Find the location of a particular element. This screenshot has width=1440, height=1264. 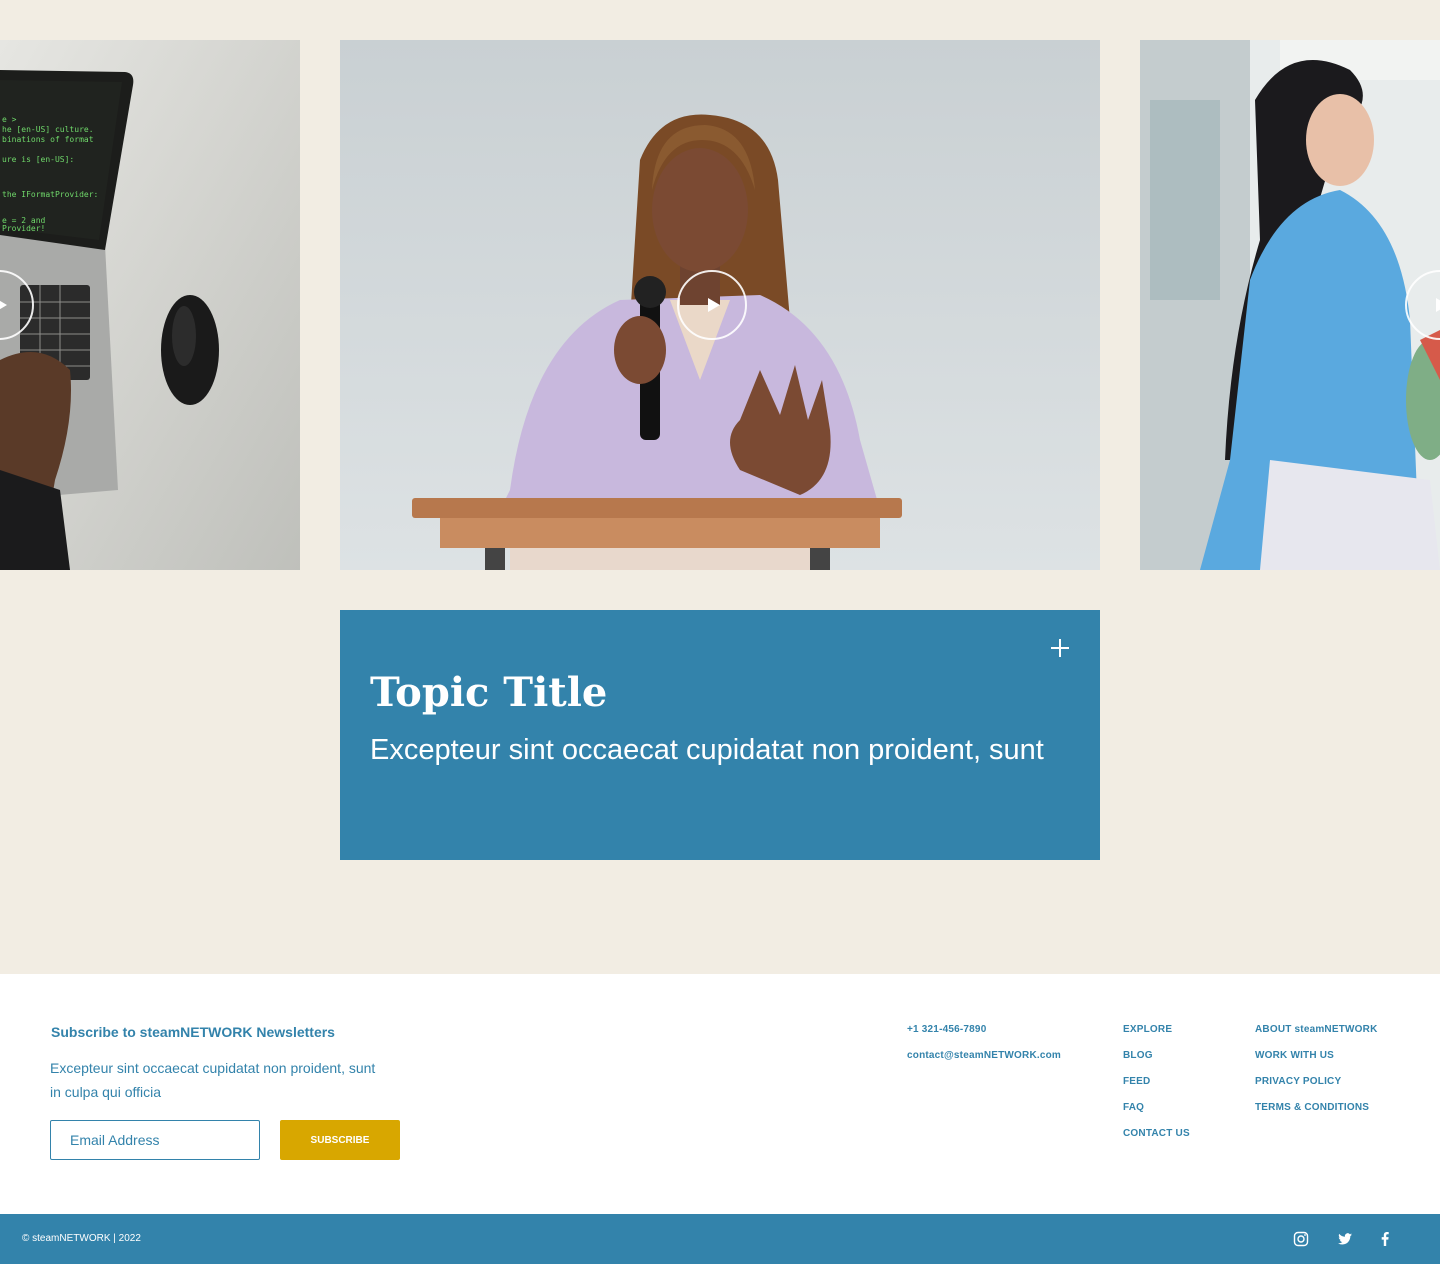

carousel-slide-woman-blue is located at coordinates (1290, 305).